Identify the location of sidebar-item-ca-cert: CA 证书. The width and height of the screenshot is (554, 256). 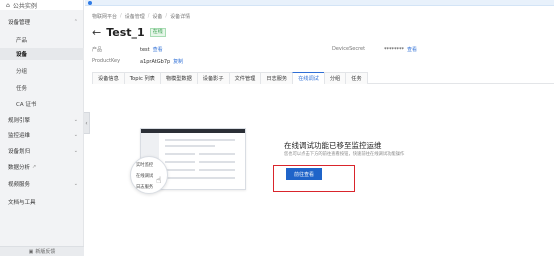
(42, 104).